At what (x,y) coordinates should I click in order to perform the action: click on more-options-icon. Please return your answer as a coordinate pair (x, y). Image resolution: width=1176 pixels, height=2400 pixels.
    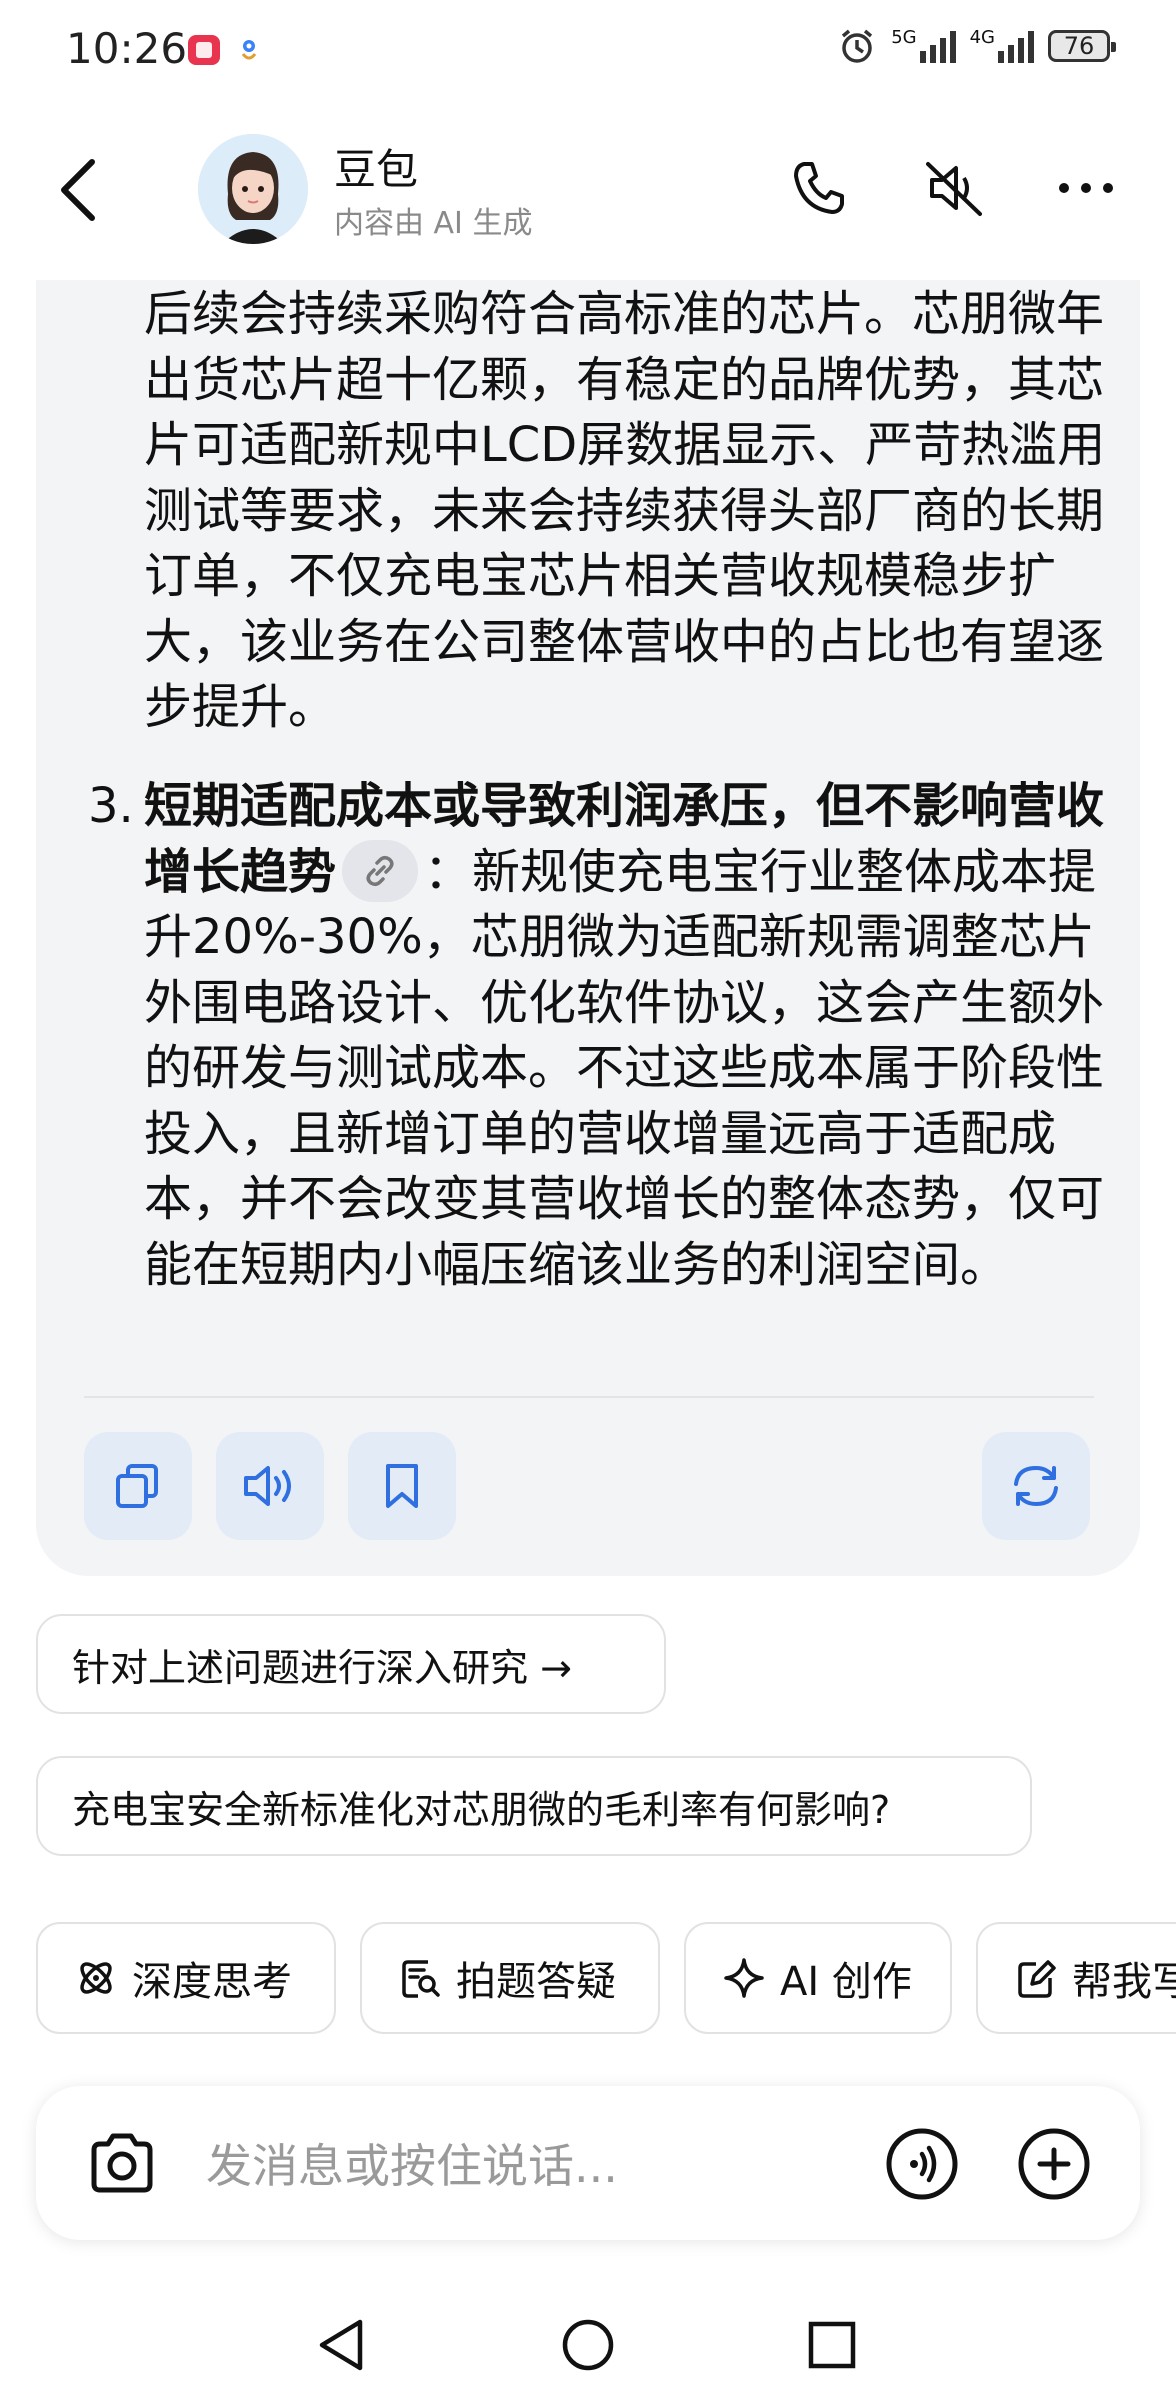
    Looking at the image, I should click on (1086, 188).